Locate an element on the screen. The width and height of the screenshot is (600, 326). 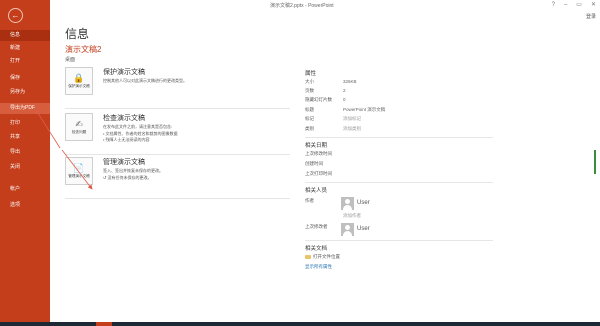
check-issues-button-label: 检查问题 is located at coordinates (79, 132).